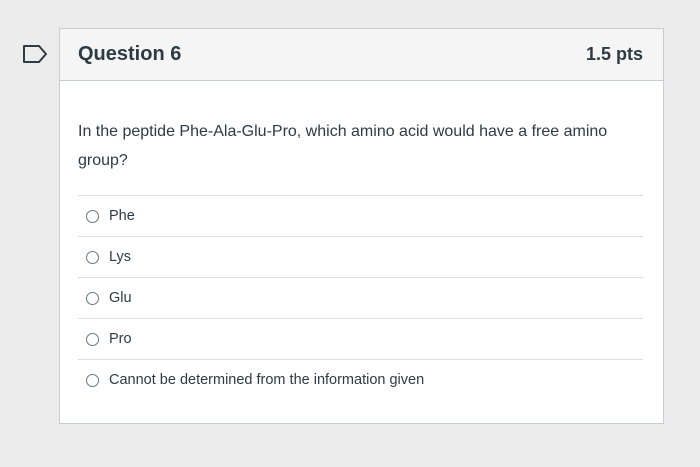 This screenshot has height=467, width=700. What do you see at coordinates (122, 216) in the screenshot?
I see `answer-label: Phe` at bounding box center [122, 216].